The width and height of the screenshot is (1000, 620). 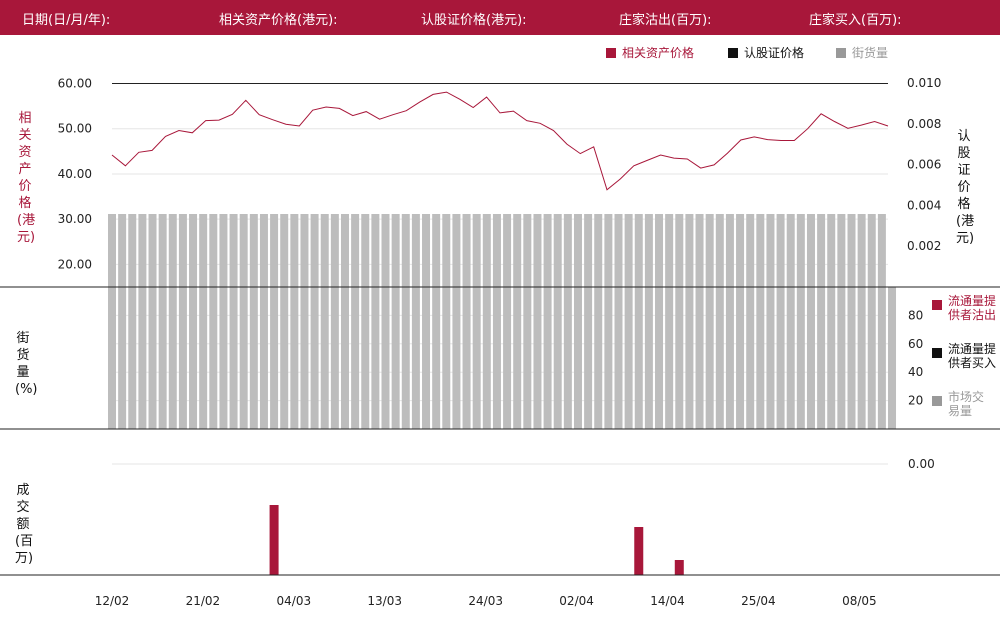 I want to click on x-axis-tick: 24/03, so click(x=485, y=601).